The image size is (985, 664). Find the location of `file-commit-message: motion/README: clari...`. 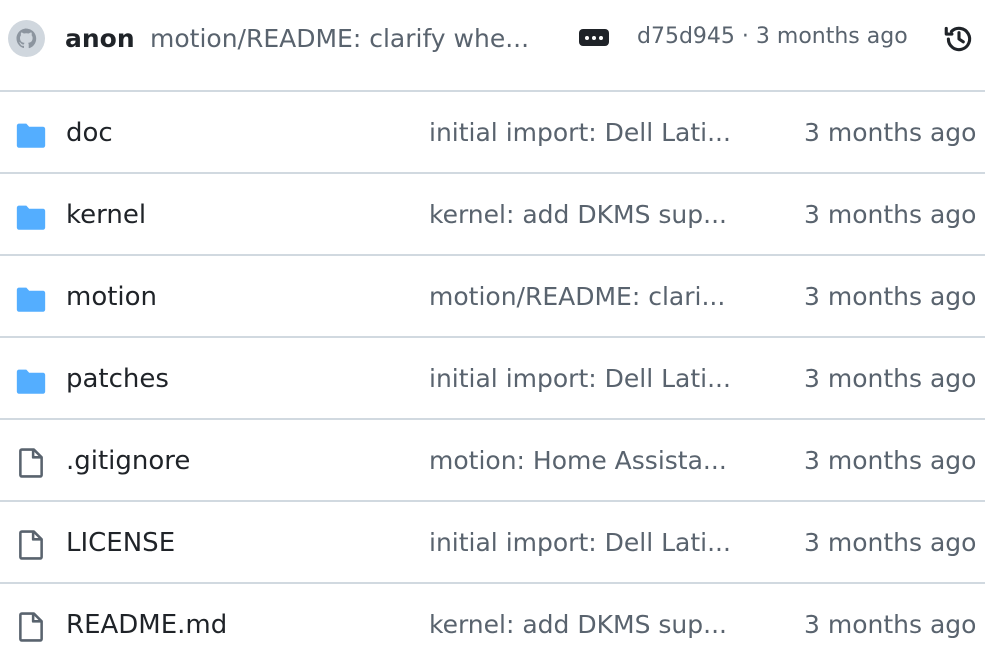

file-commit-message: motion/README: clari... is located at coordinates (585, 297).